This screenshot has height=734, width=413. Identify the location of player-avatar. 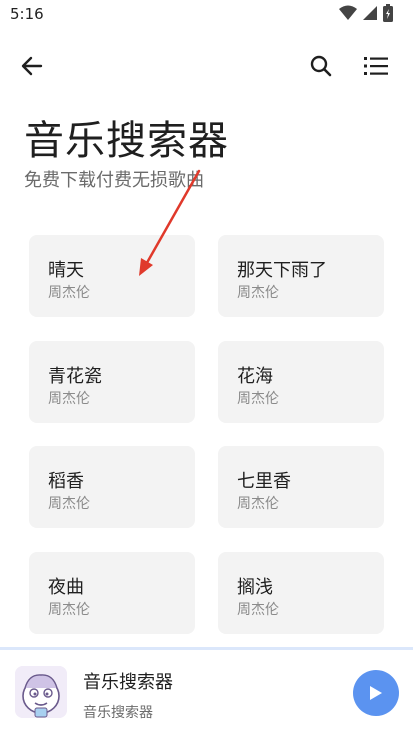
(41, 692).